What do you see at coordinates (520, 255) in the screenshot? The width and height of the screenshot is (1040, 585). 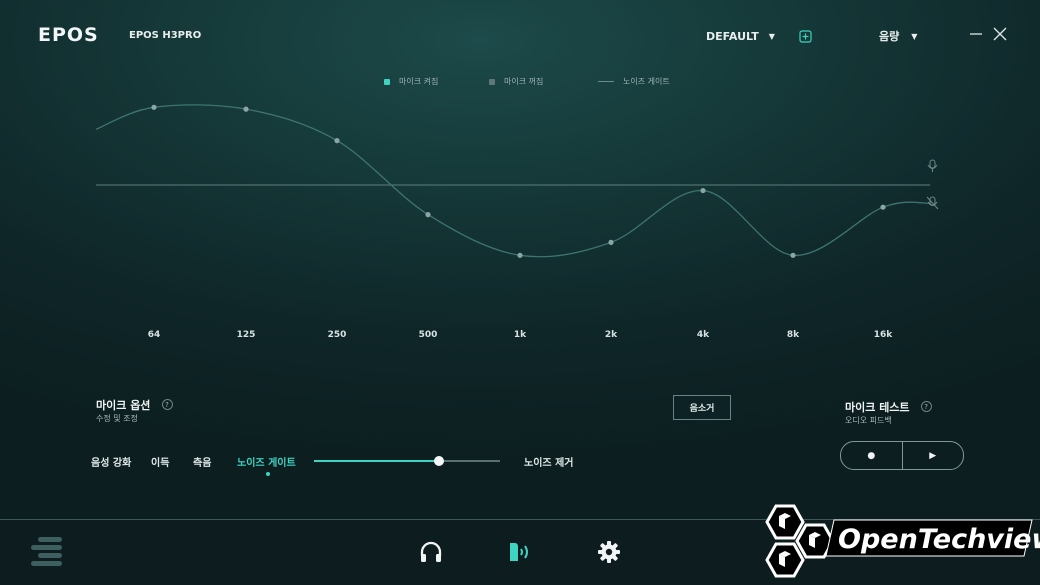 I see `eq-point-1k` at bounding box center [520, 255].